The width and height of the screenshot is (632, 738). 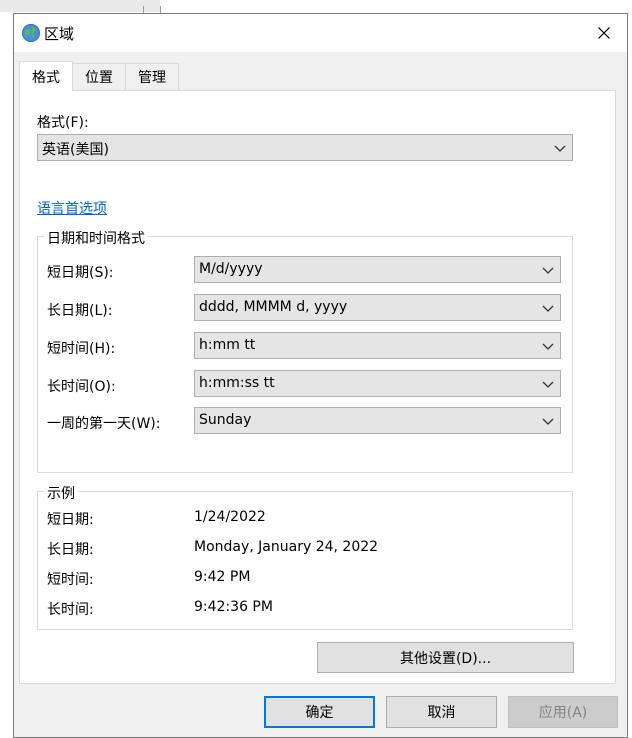 I want to click on tab-administrative: 管理, so click(x=152, y=76).